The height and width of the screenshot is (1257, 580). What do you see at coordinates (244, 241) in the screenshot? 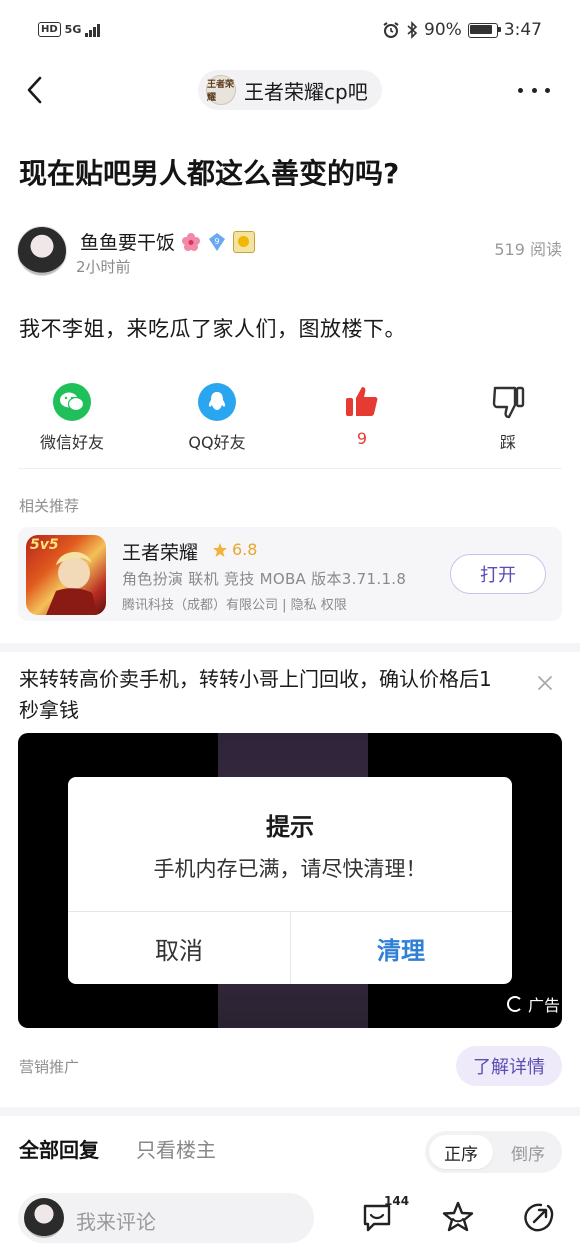
I see `medal-badge-icon` at bounding box center [244, 241].